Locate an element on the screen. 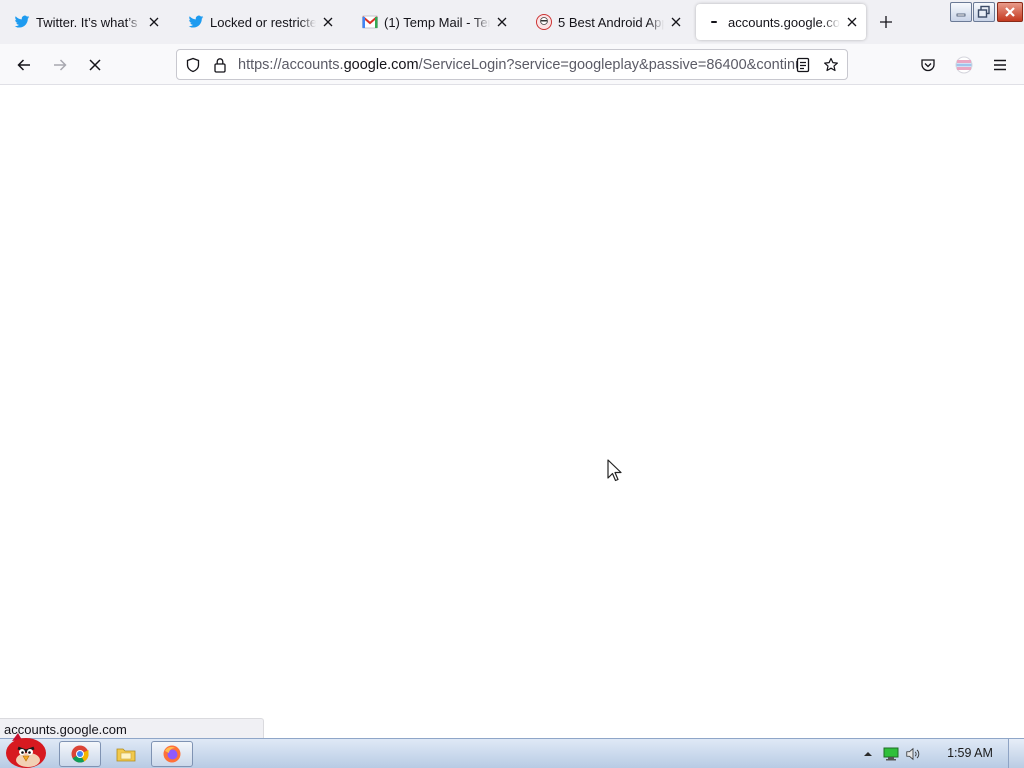  pocket-button is located at coordinates (928, 65).